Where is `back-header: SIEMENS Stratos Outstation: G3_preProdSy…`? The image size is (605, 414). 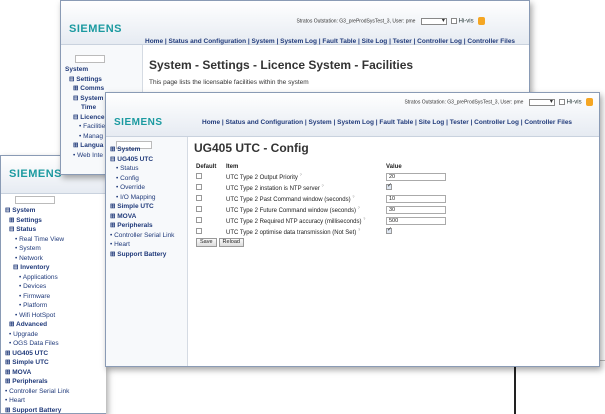 back-header: SIEMENS Stratos Outstation: G3_preProdSy… is located at coordinates (295, 23).